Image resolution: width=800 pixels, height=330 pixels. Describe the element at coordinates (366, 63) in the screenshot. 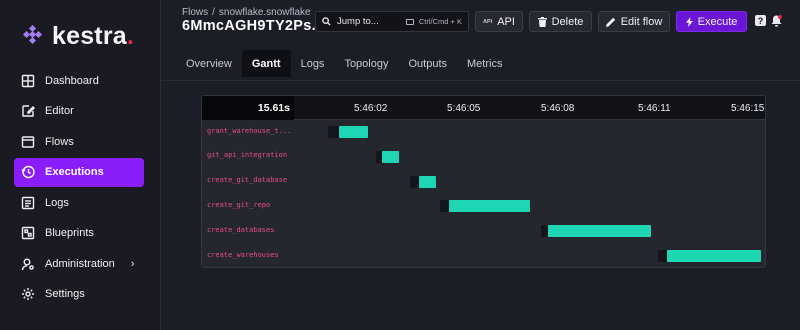

I see `tab-topology: Topology` at that location.